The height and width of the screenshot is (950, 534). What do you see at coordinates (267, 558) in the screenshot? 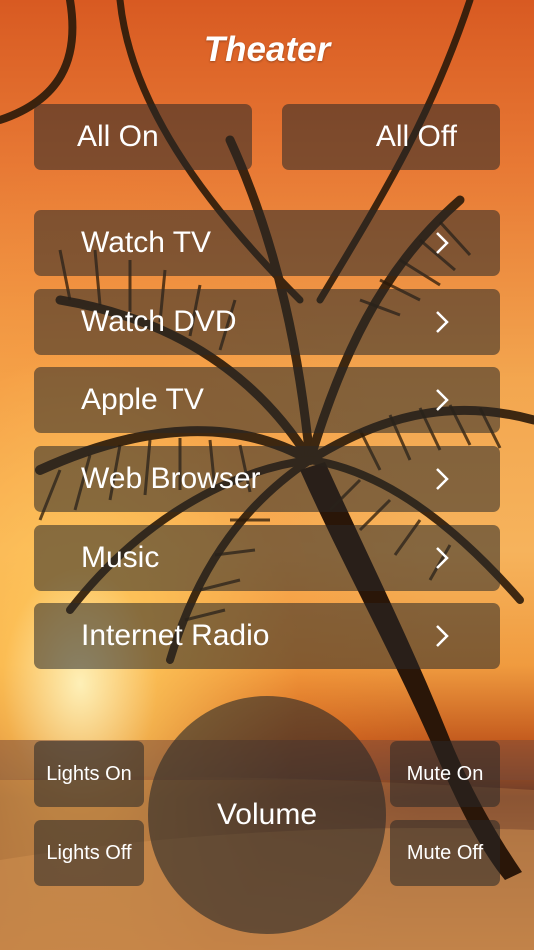
I see `menu-item-music: Music` at bounding box center [267, 558].